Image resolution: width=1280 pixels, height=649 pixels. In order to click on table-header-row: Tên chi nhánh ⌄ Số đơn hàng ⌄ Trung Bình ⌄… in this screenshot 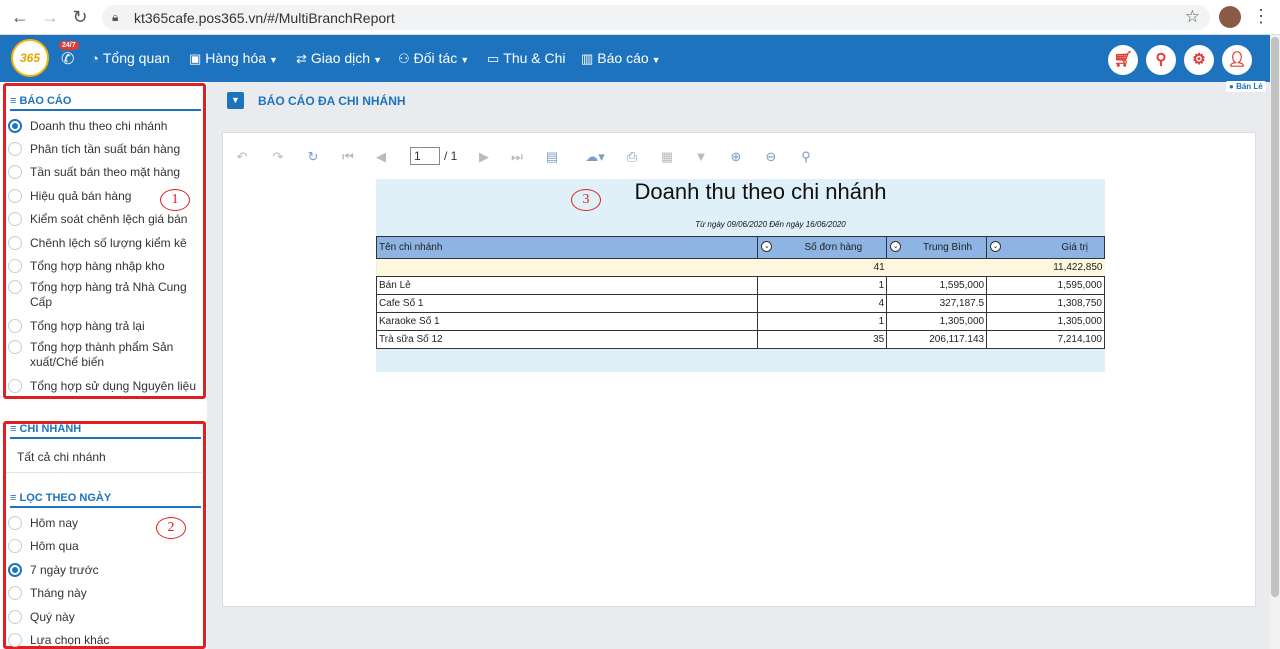, I will do `click(740, 247)`.